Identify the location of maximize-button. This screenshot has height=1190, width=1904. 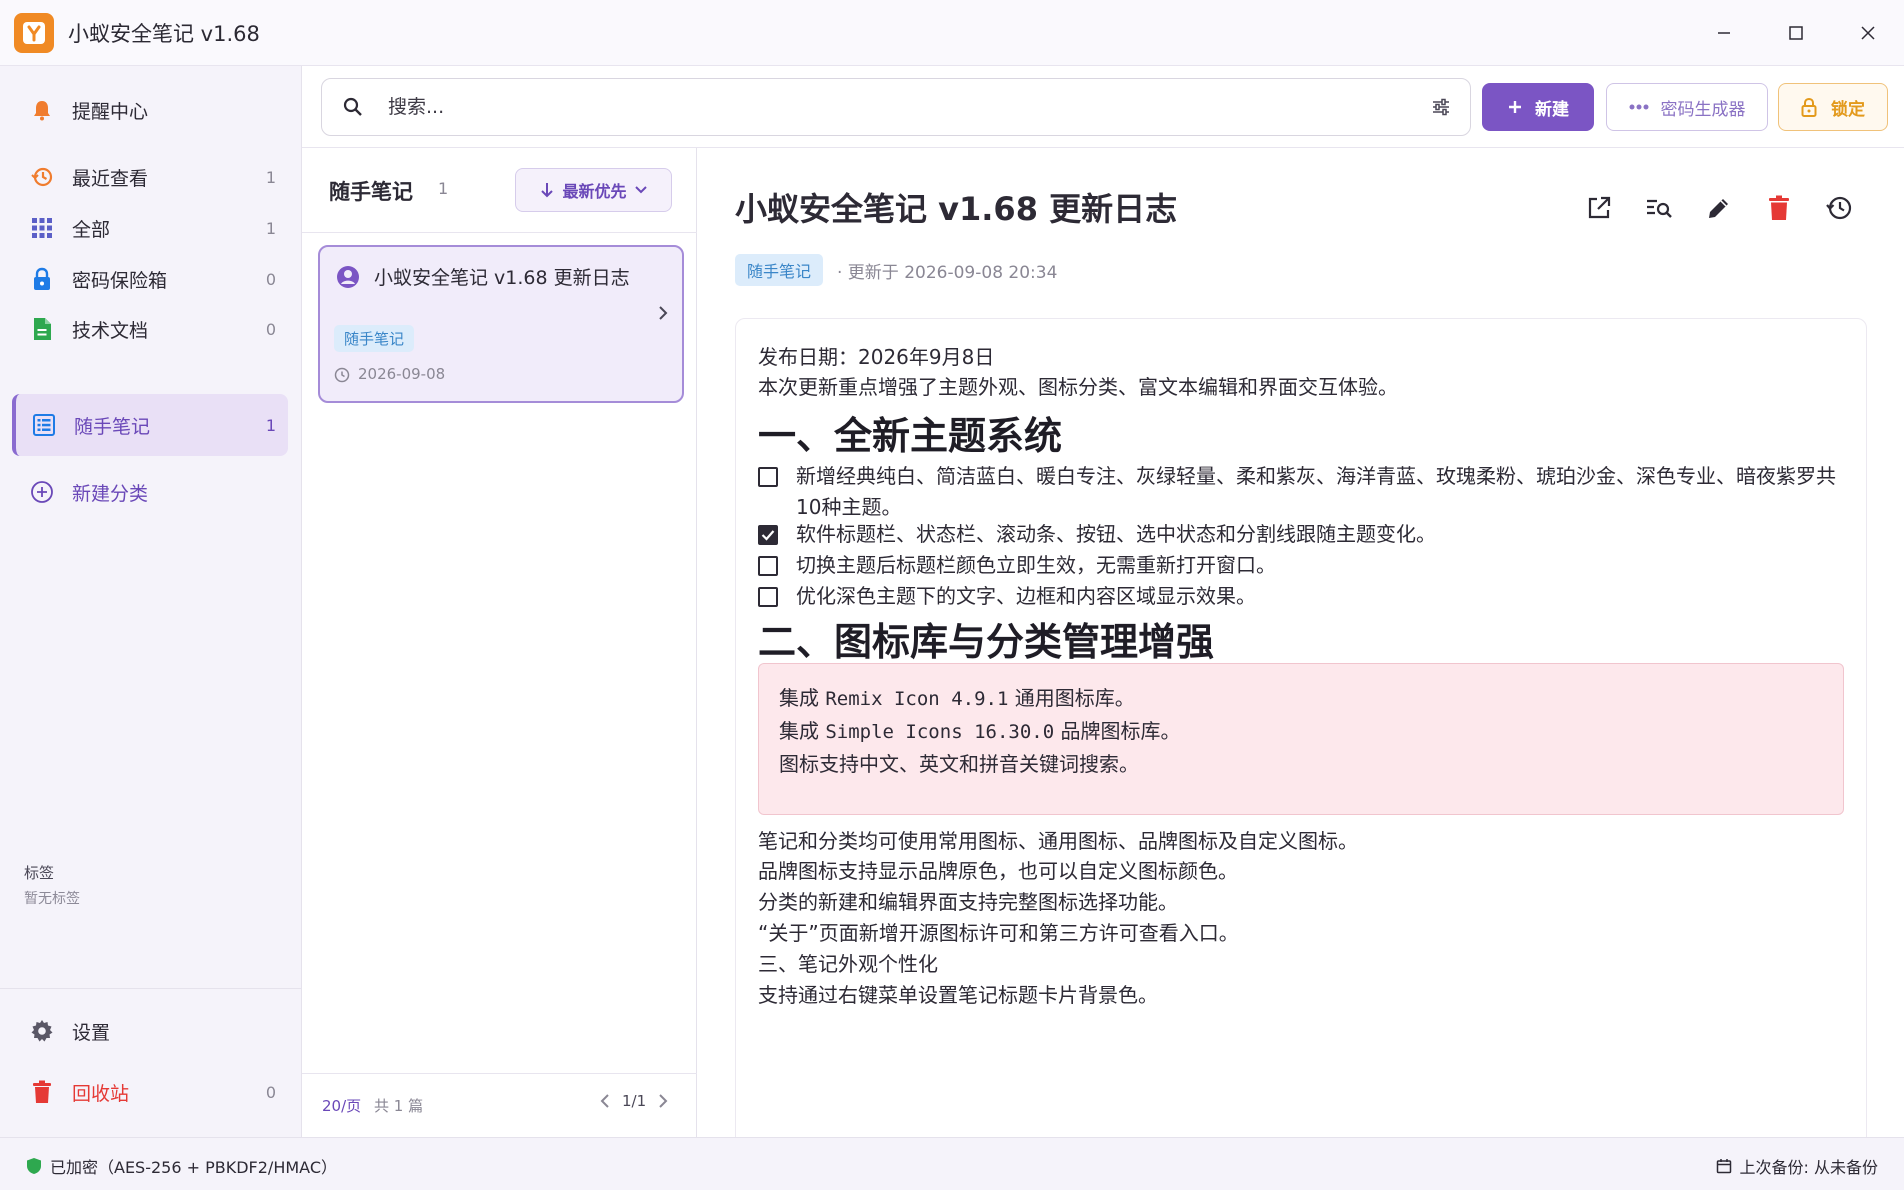
(1796, 33).